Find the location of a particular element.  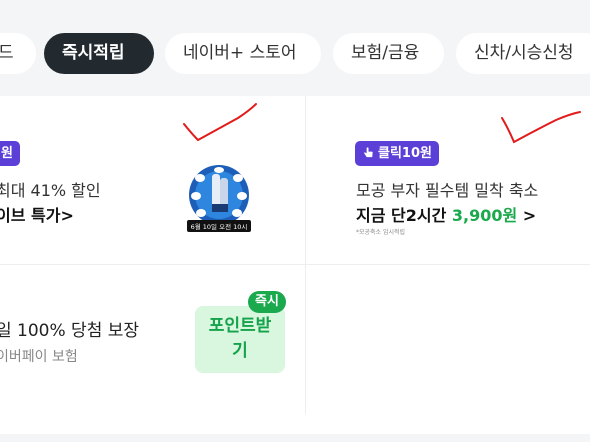

click-reward-badge: 클릭10원 is located at coordinates (397, 153).